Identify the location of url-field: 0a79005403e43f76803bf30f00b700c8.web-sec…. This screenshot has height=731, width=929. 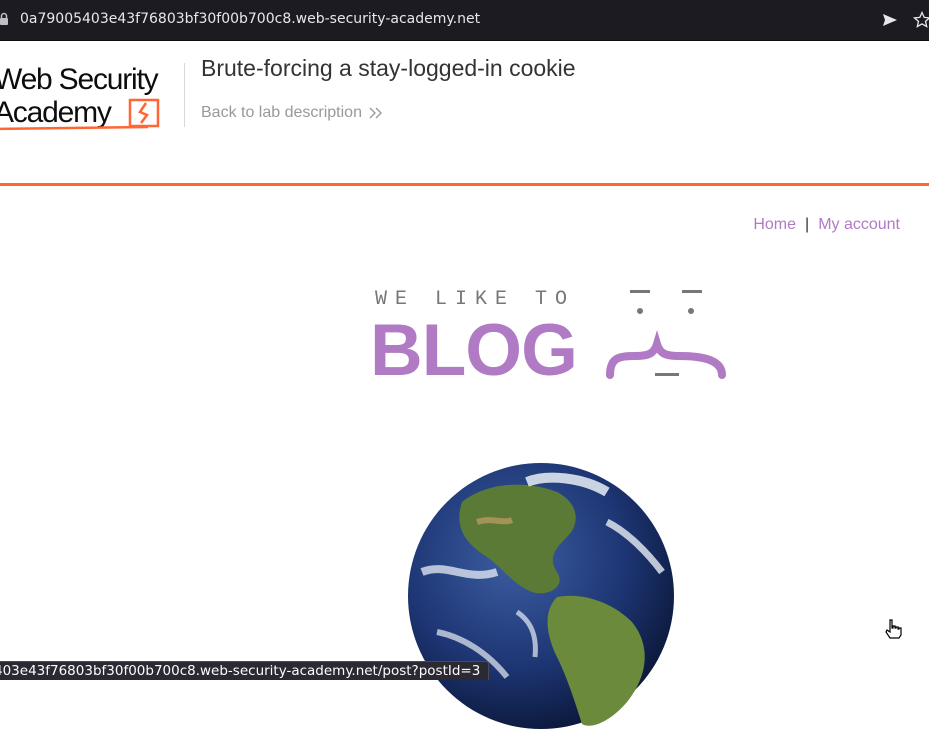
(250, 19).